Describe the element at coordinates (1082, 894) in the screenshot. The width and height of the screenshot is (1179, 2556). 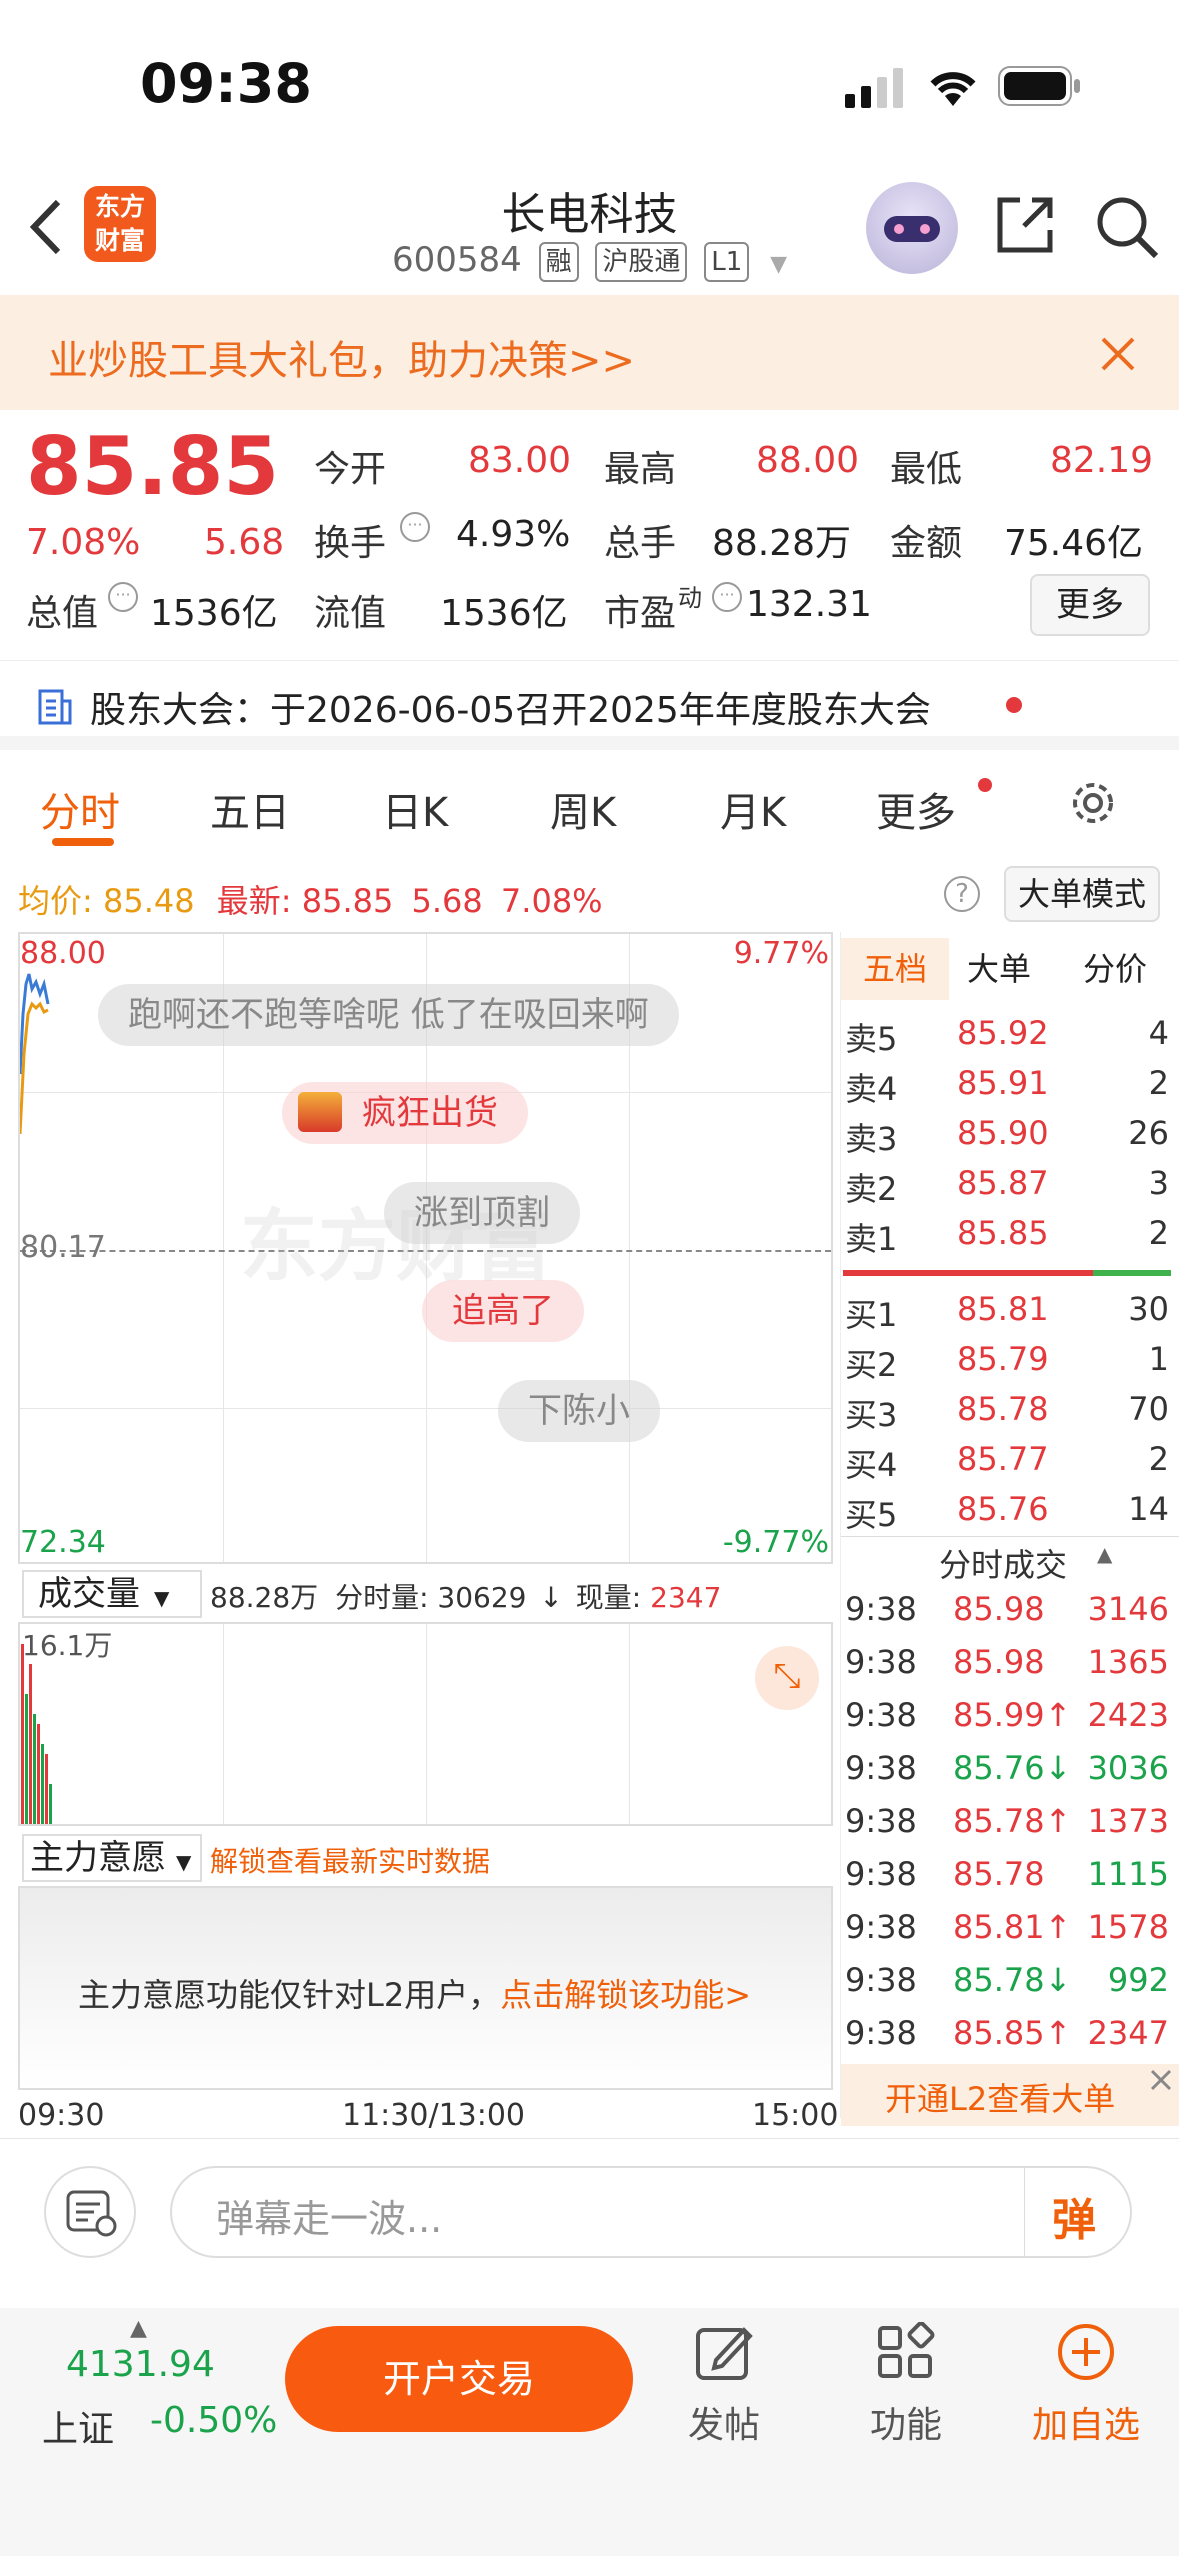
I see `bigorder-mode-button: 大单模式` at that location.